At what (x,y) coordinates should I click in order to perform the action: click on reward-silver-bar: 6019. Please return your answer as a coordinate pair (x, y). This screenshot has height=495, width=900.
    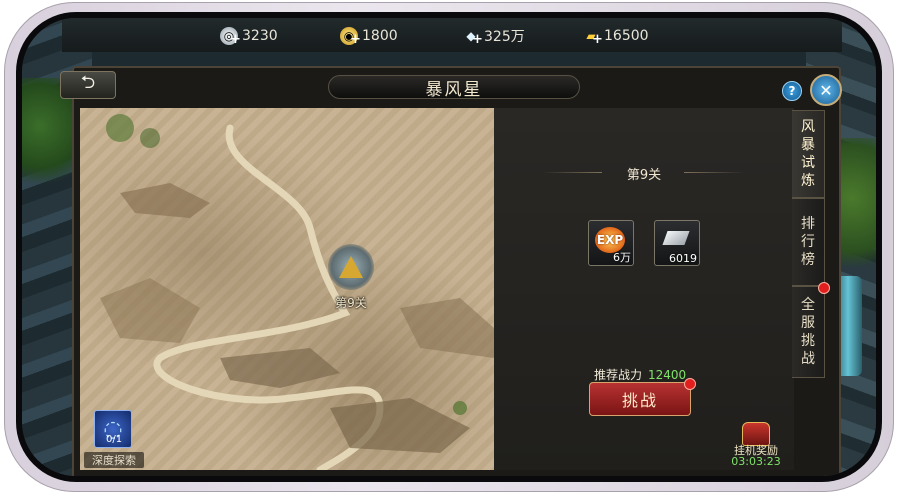
    Looking at the image, I should click on (677, 243).